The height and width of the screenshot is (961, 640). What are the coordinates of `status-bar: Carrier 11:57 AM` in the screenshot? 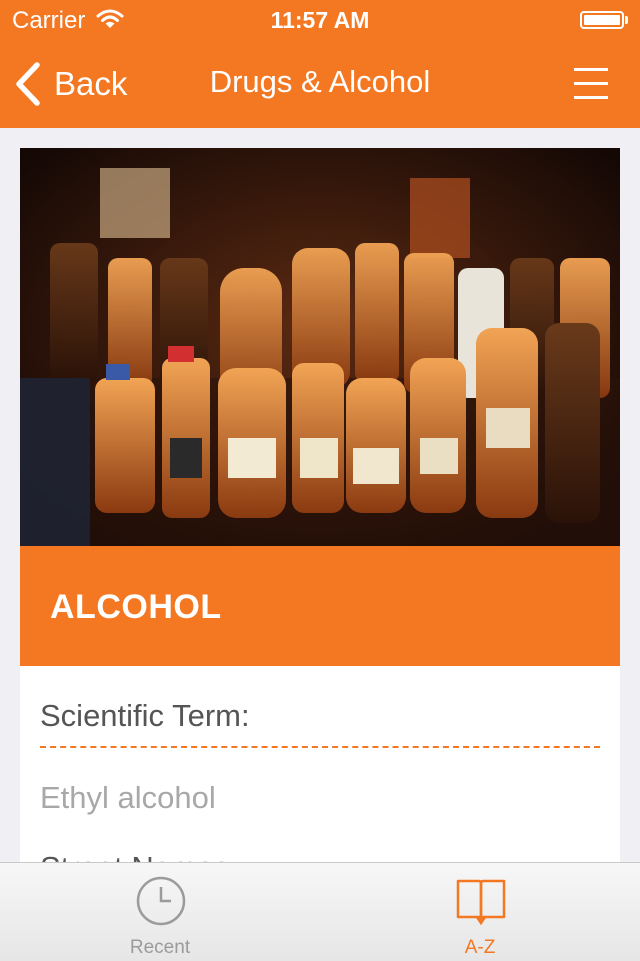 It's located at (320, 20).